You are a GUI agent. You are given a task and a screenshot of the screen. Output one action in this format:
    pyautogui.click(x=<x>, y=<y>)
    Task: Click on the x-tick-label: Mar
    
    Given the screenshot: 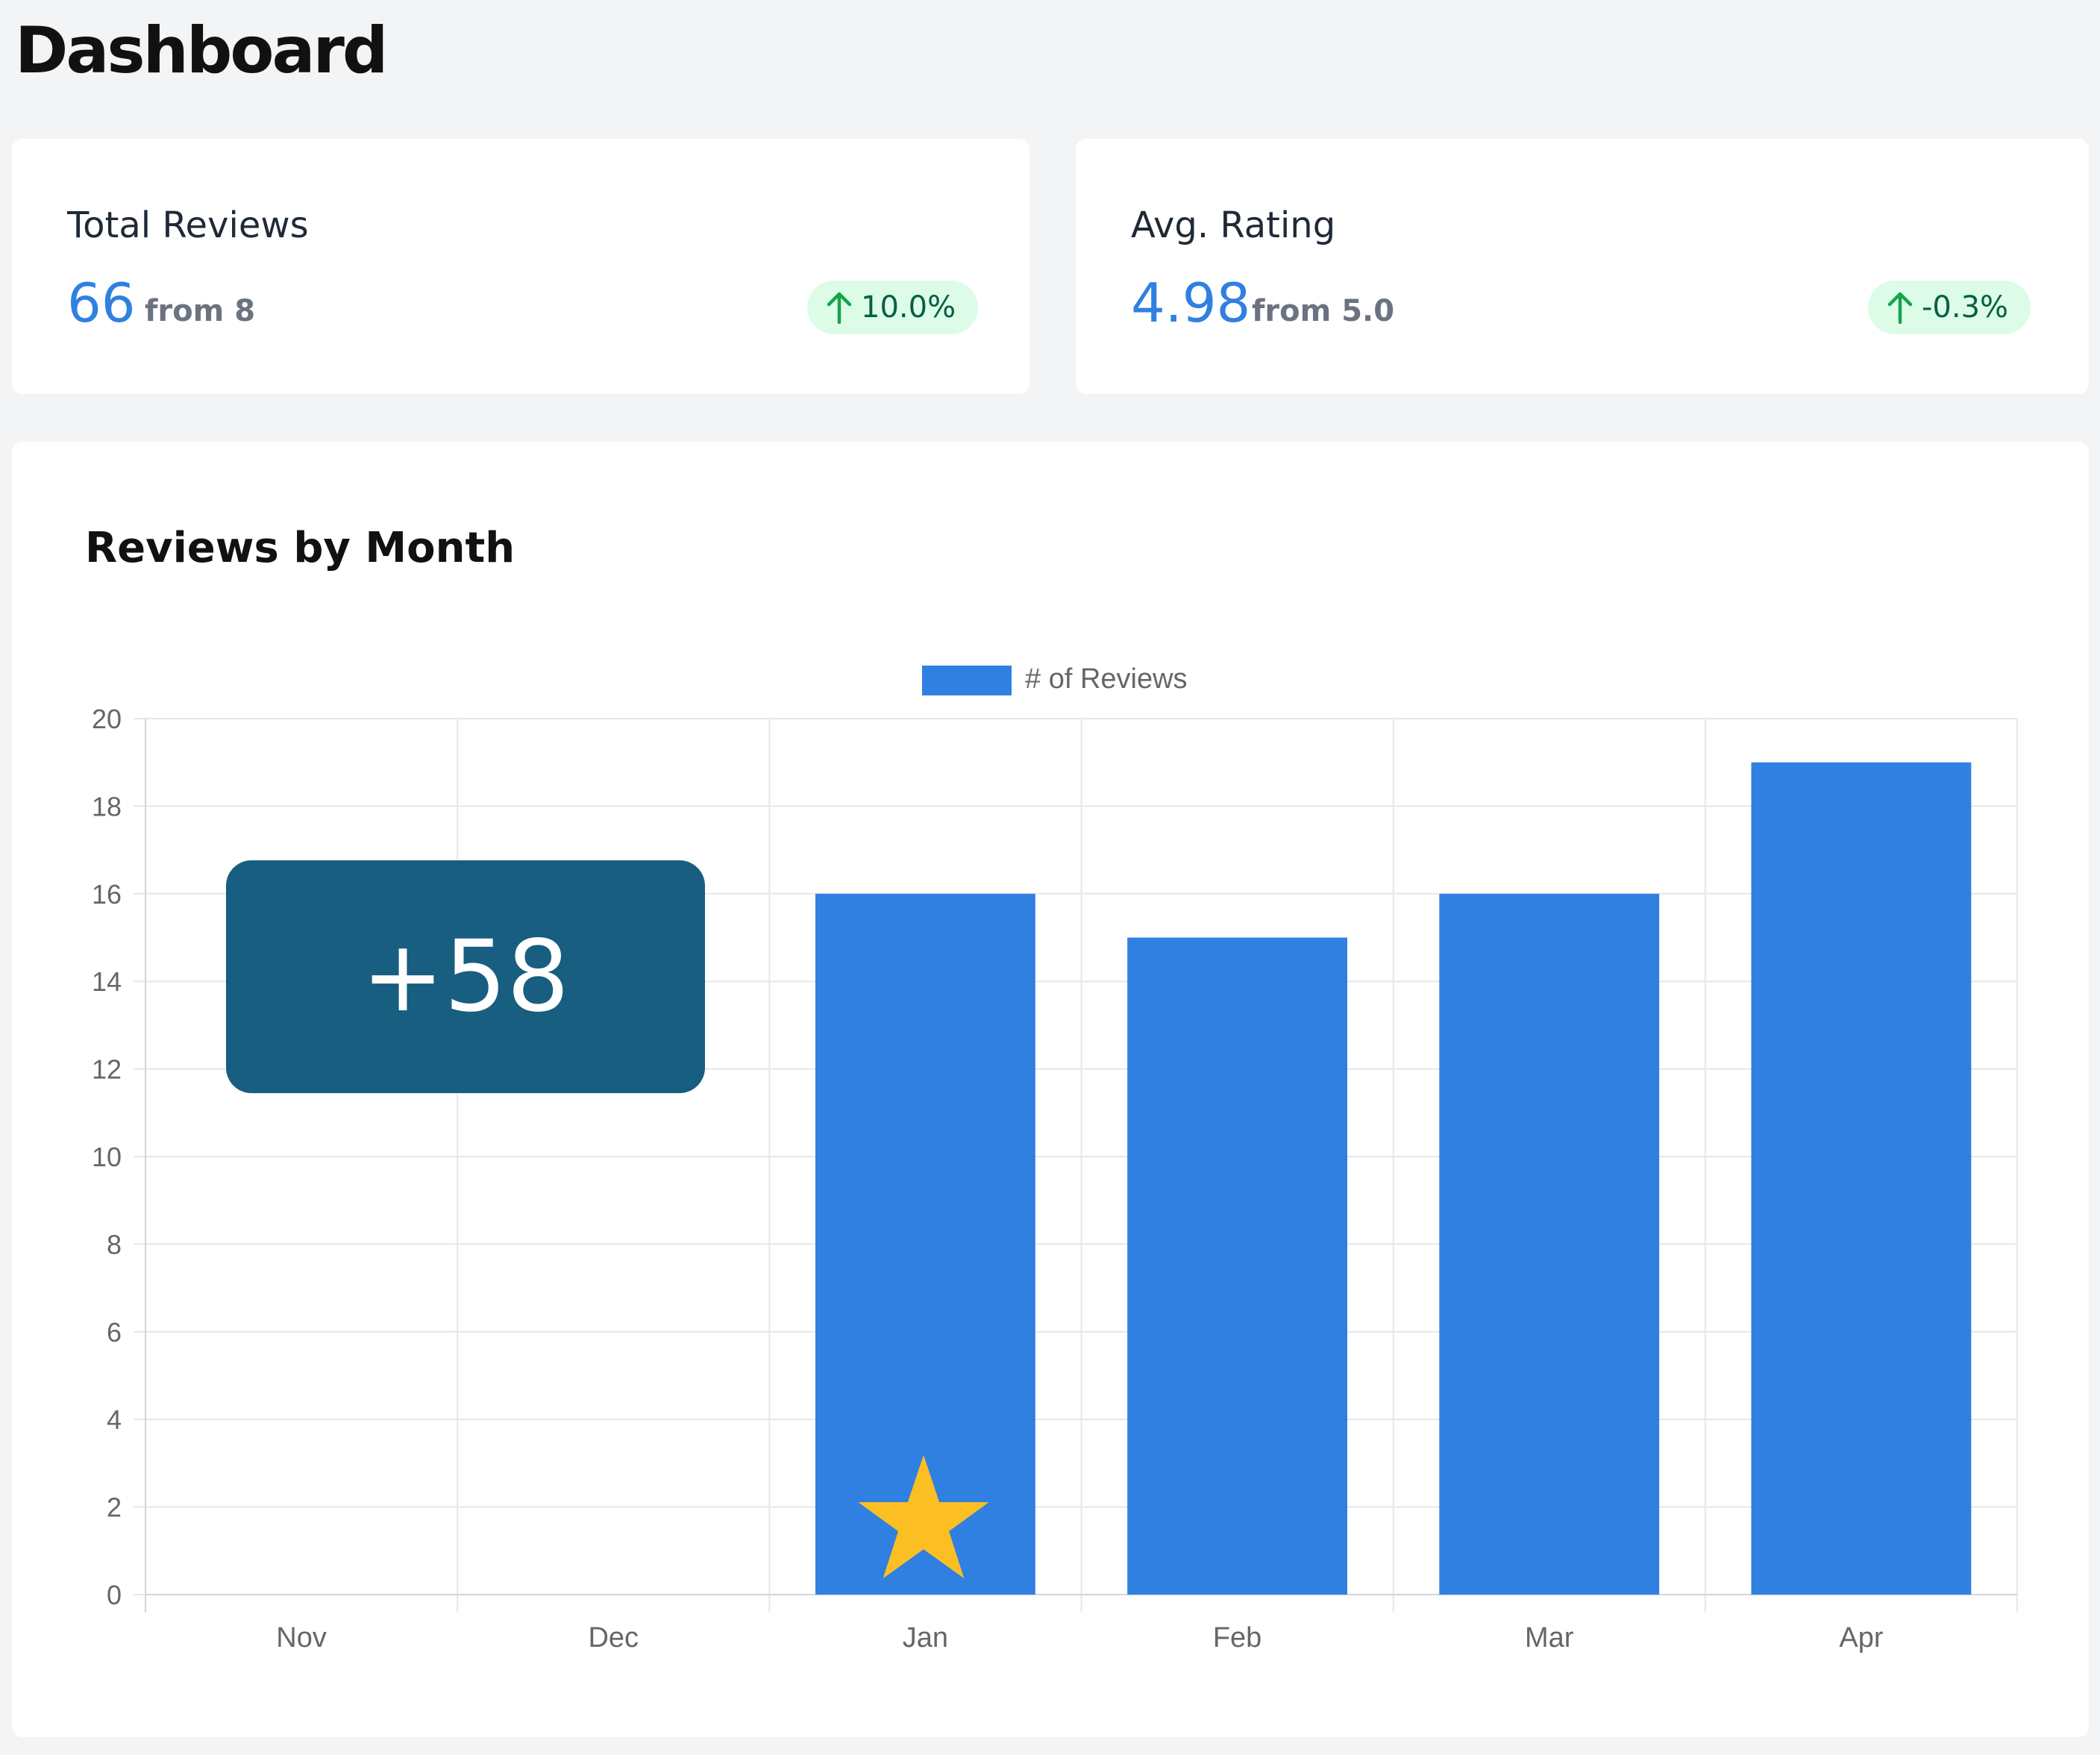 What is the action you would take?
    pyautogui.click(x=1549, y=1638)
    